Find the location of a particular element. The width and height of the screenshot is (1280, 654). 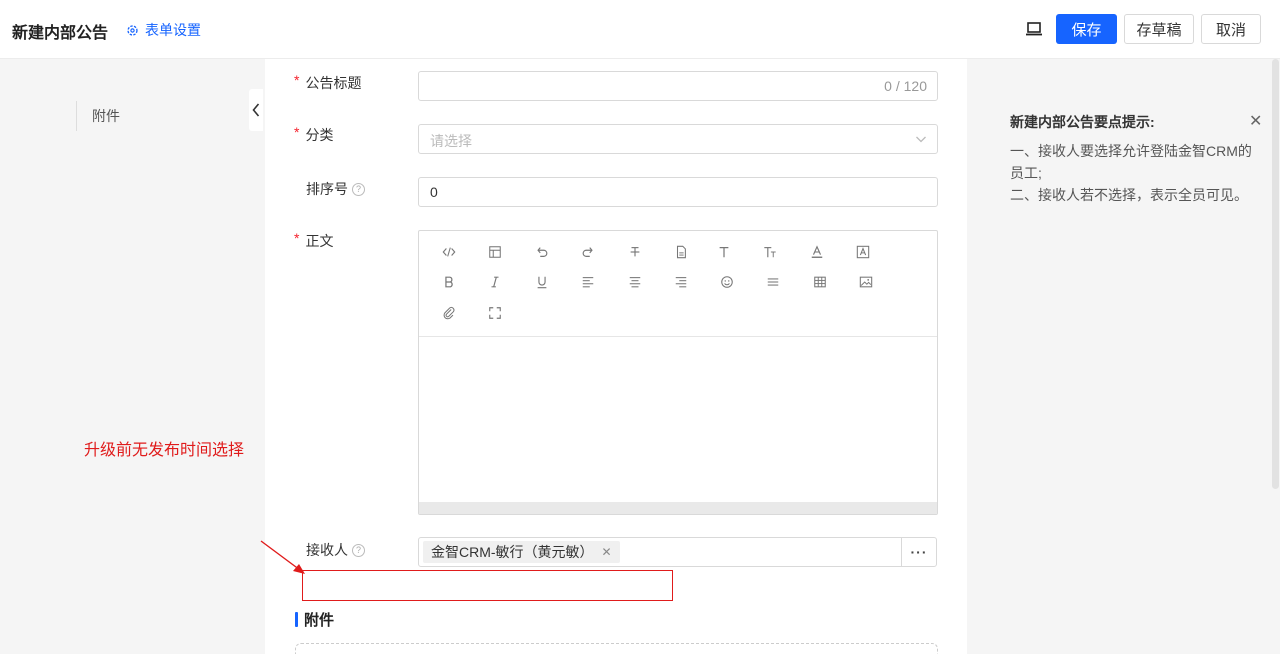

sort-value: 0 is located at coordinates (434, 192).